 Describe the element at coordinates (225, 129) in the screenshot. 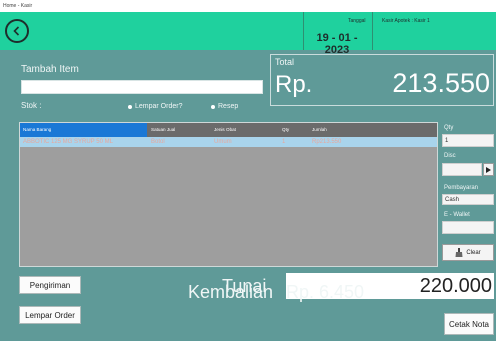

I see `column-header: Jenis Obat` at that location.